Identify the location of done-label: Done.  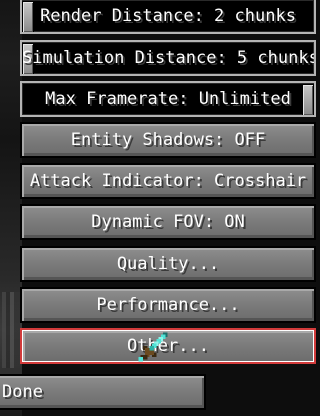
(22, 392).